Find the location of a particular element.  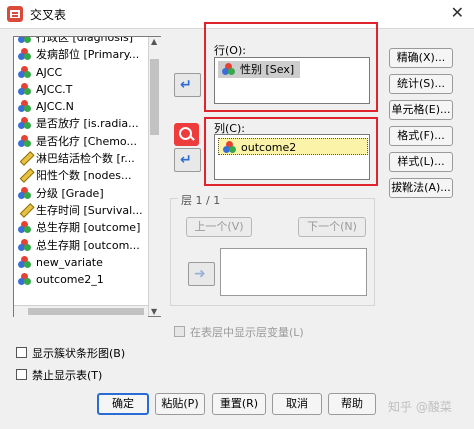

paste-button: 粘贴(P) is located at coordinates (180, 404).